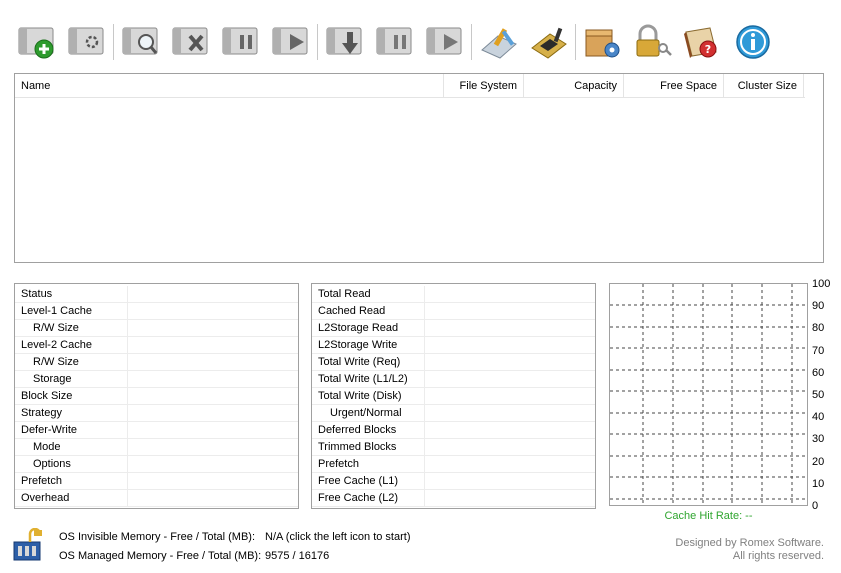 This screenshot has width=841, height=573. Describe the element at coordinates (366, 413) in the screenshot. I see `statistics-label: Urgent/Normal` at that location.